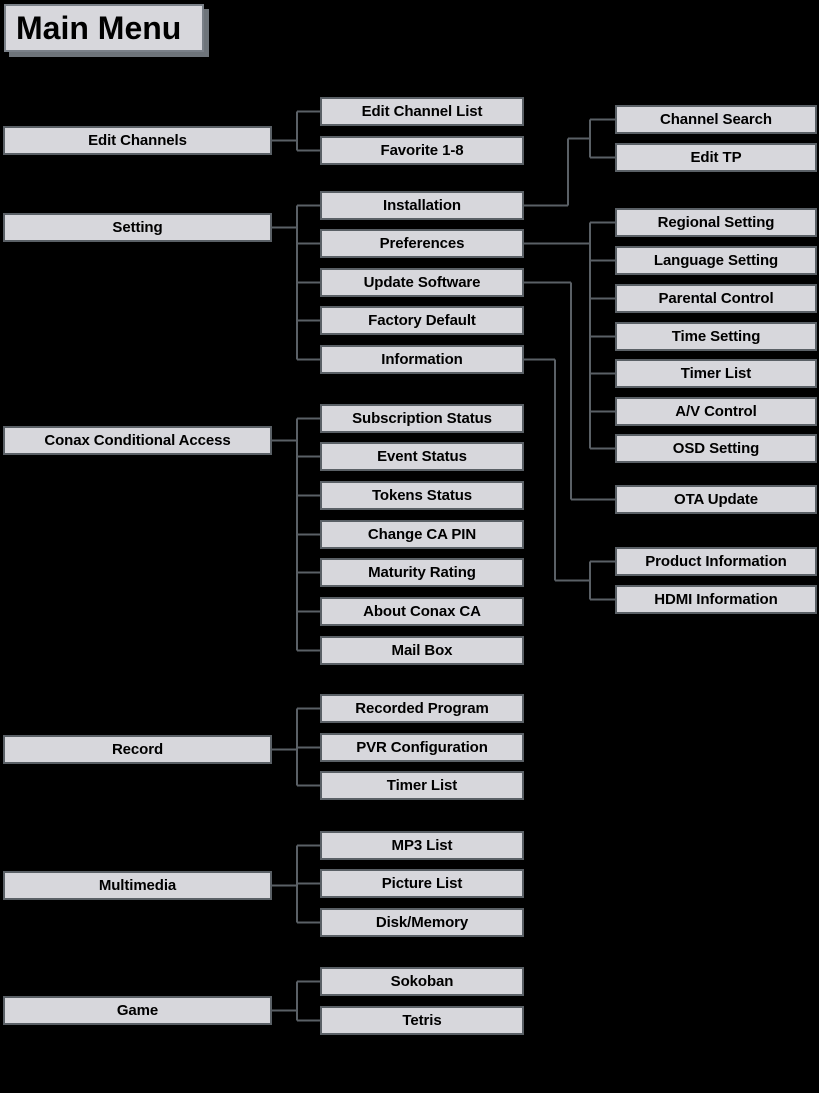 This screenshot has width=819, height=1093. I want to click on menu-item-time-setting: Time Setting, so click(716, 336).